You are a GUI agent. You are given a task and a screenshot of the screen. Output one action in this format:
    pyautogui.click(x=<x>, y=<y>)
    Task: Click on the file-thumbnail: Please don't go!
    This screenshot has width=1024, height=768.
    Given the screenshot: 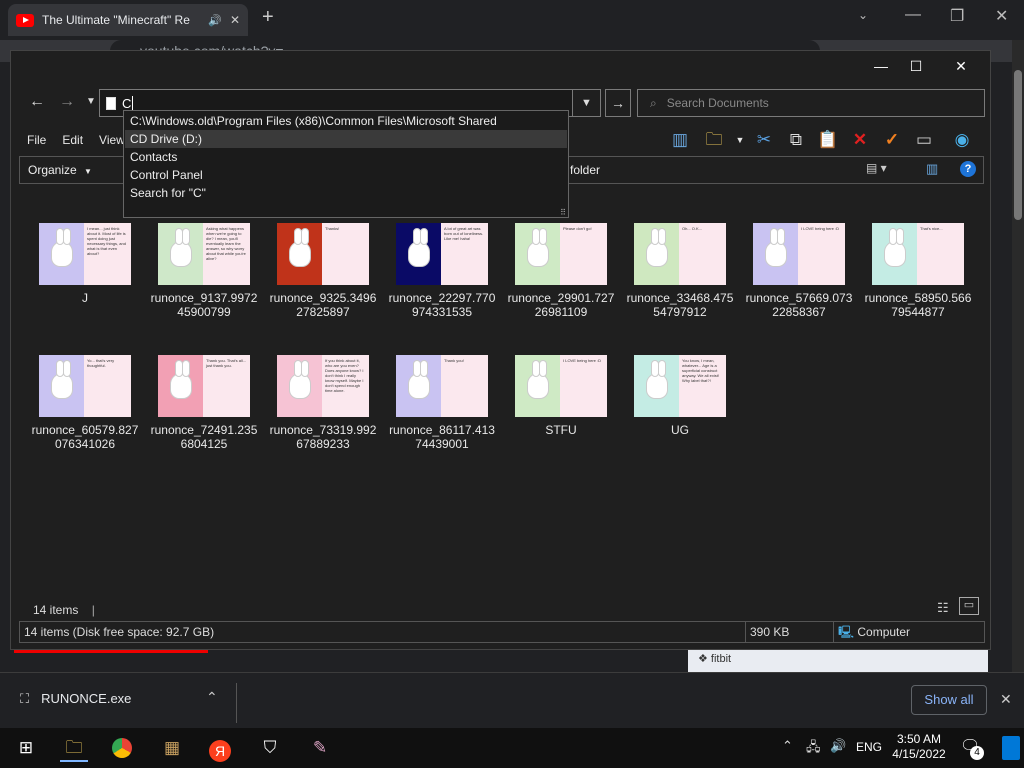 What is the action you would take?
    pyautogui.click(x=561, y=254)
    